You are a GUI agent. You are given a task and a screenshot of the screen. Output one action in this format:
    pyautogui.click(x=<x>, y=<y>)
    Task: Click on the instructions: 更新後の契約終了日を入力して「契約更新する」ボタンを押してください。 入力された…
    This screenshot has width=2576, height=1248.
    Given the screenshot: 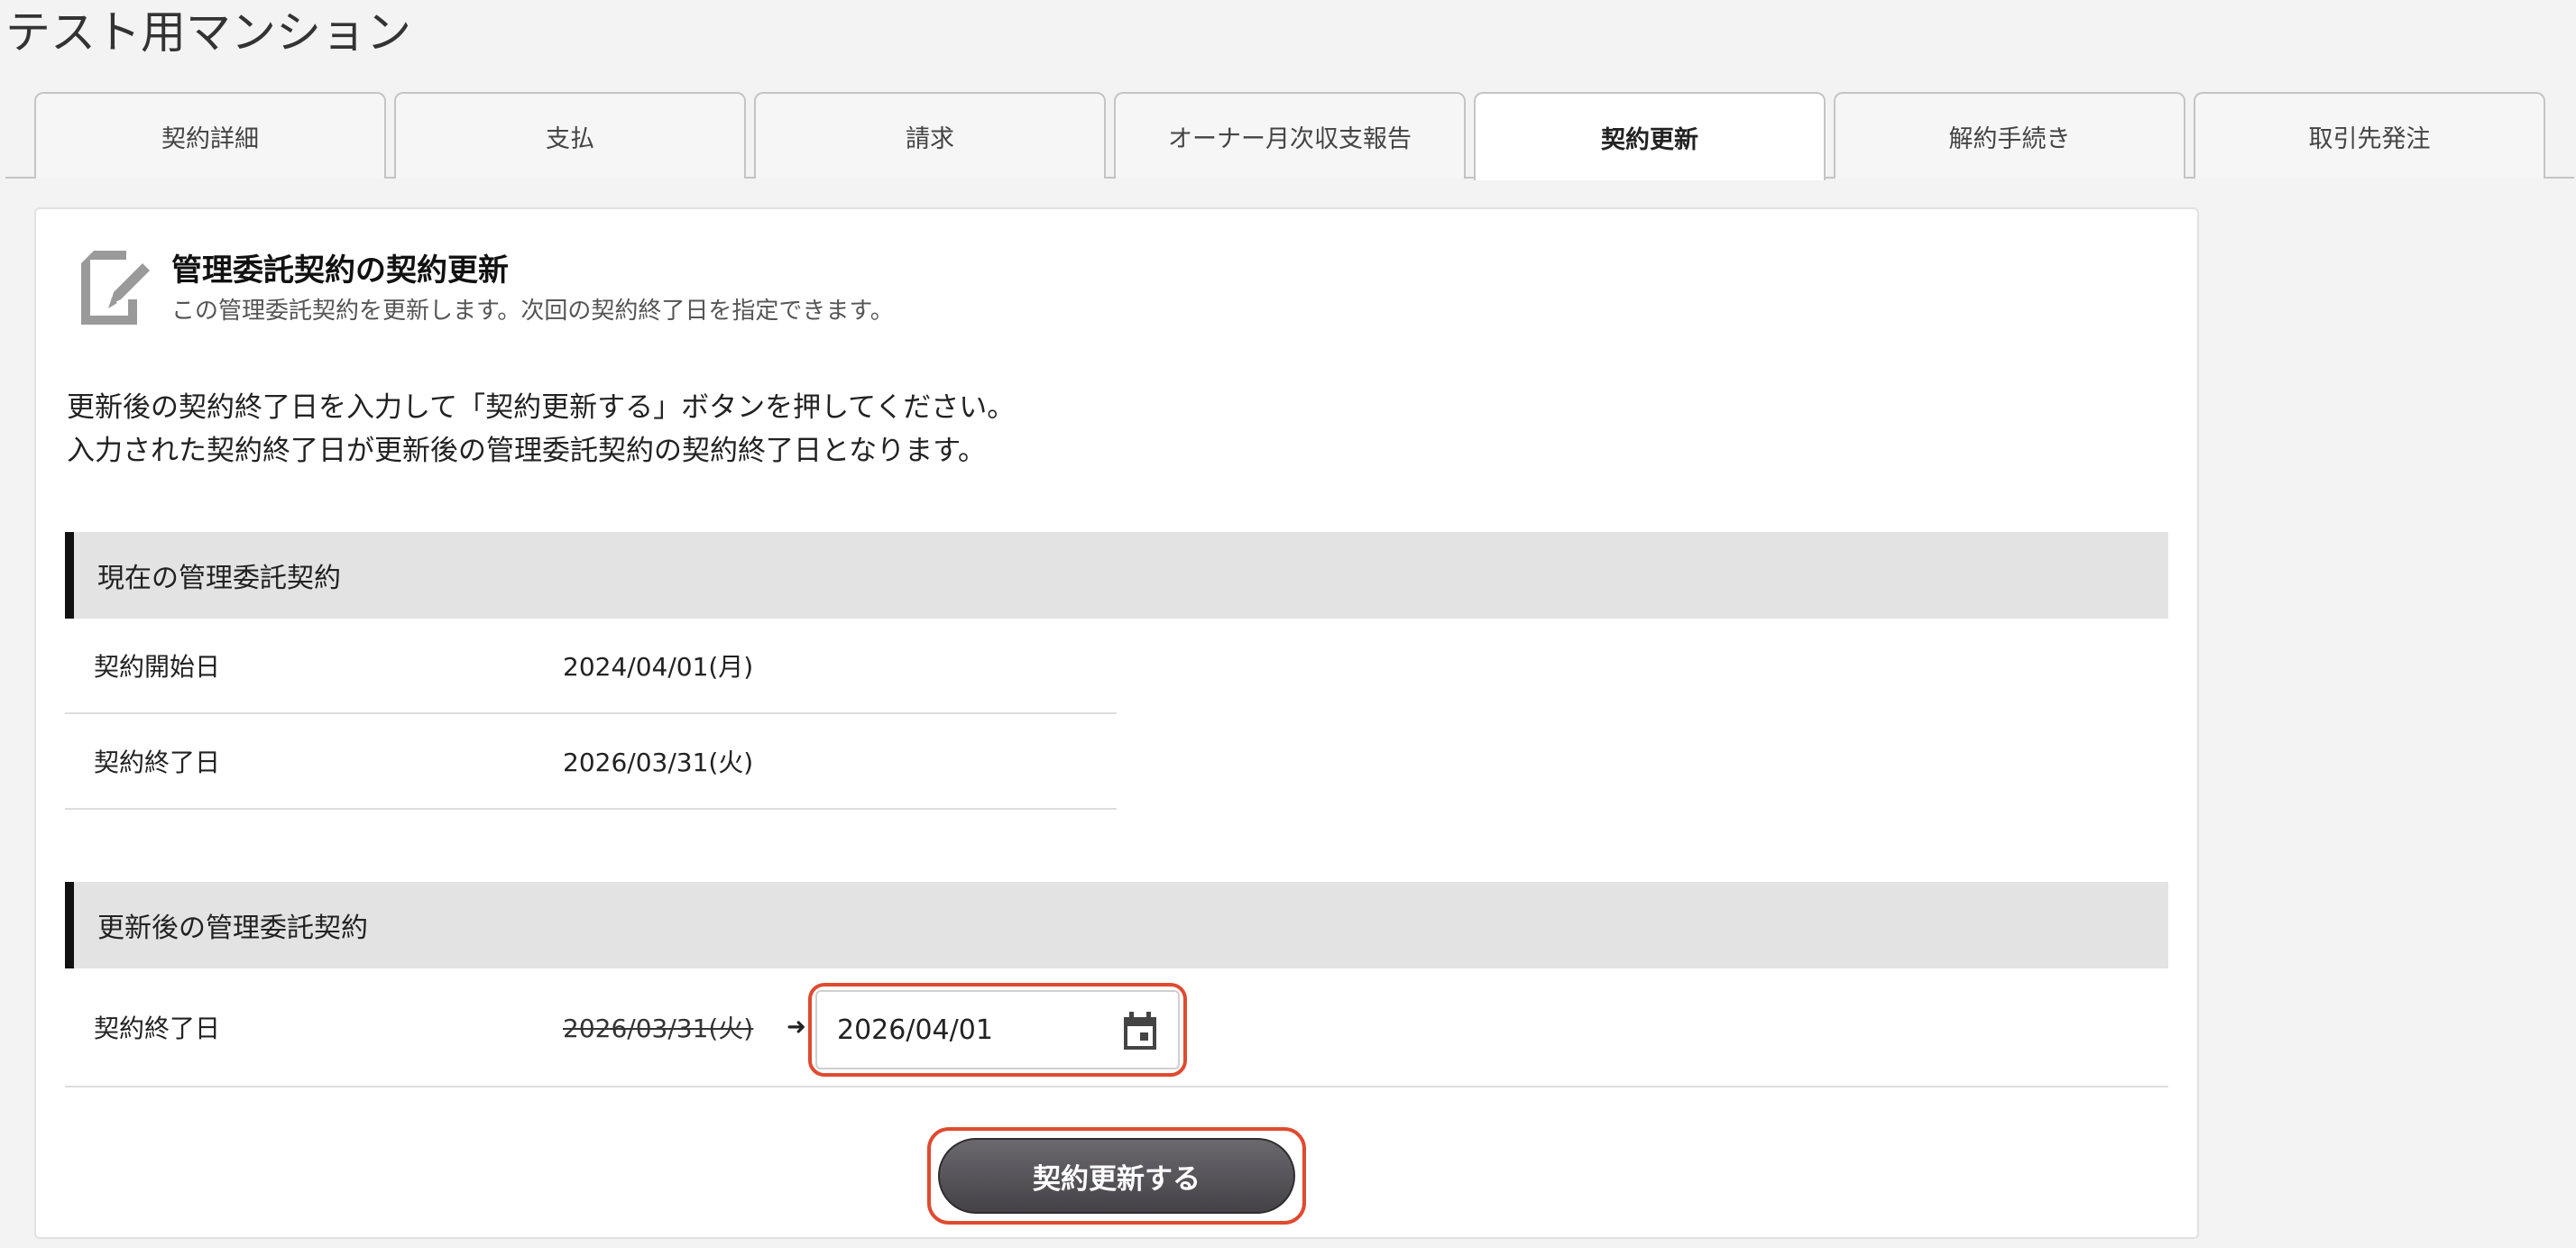 What is the action you would take?
    pyautogui.click(x=541, y=429)
    